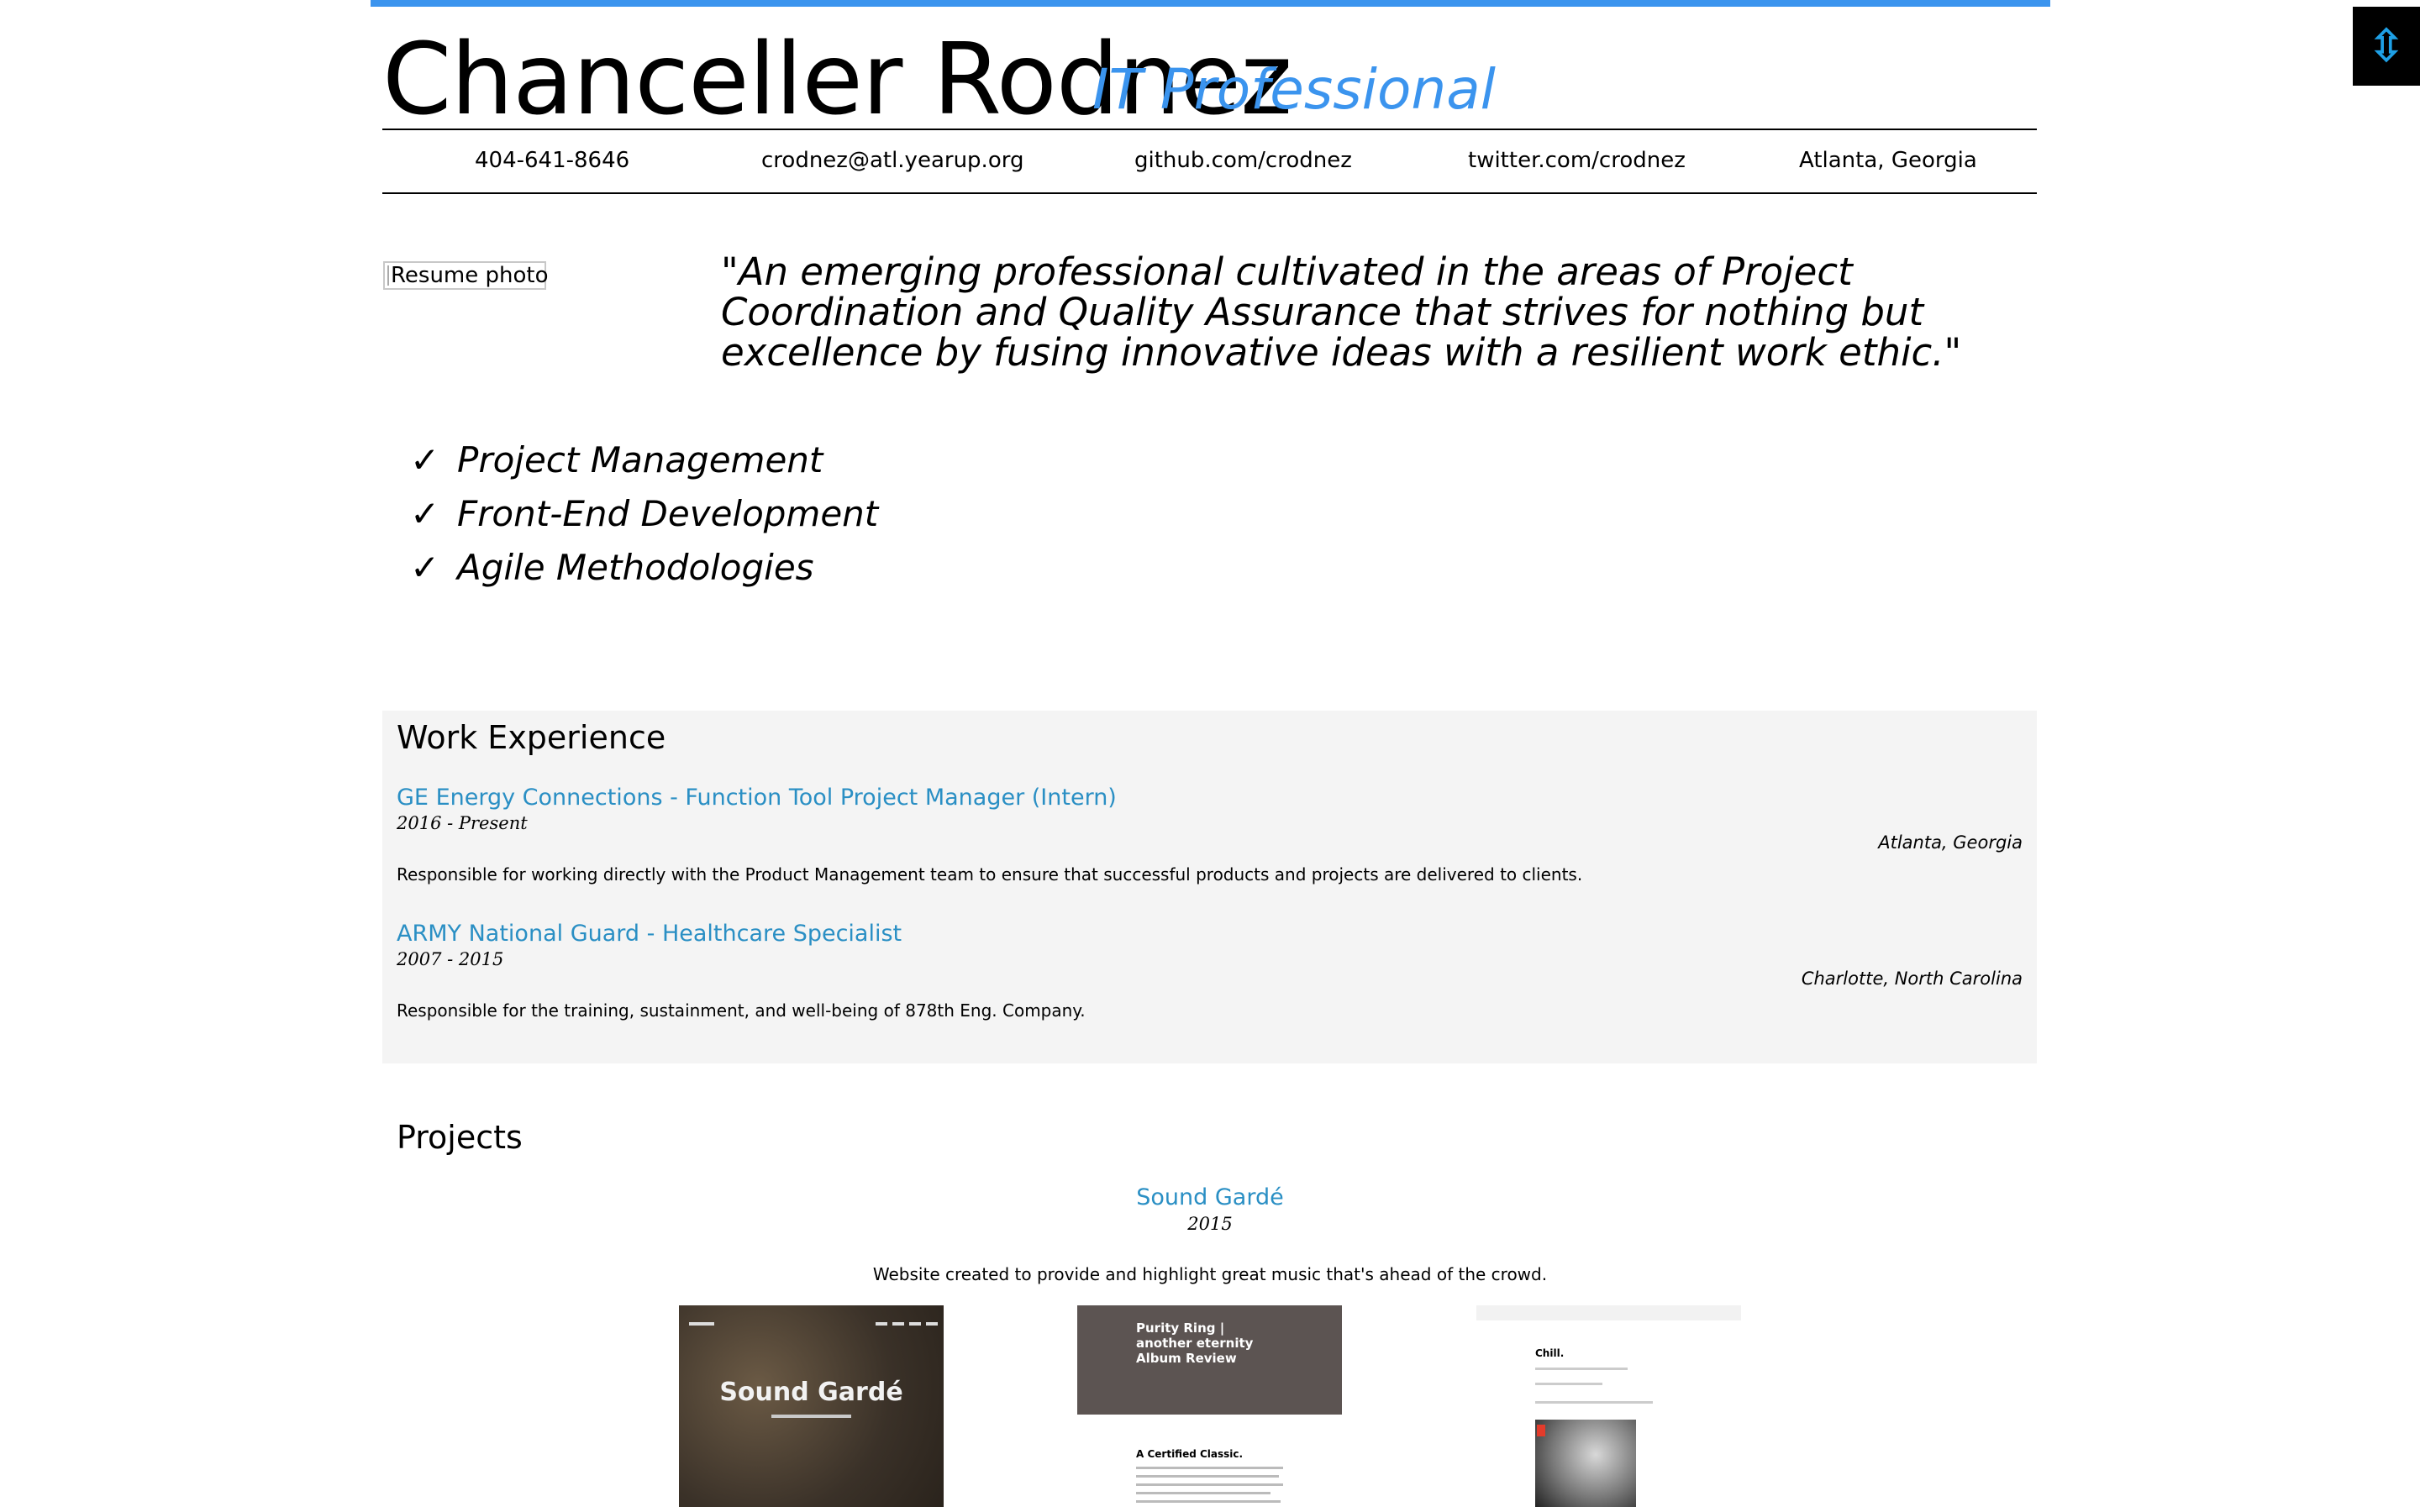  I want to click on resume-photo: Resume photo, so click(466, 275).